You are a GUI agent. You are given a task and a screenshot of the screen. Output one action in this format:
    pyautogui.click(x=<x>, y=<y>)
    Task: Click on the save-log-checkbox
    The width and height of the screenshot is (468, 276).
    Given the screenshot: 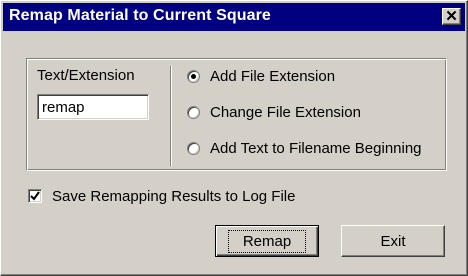 What is the action you would take?
    pyautogui.click(x=35, y=196)
    